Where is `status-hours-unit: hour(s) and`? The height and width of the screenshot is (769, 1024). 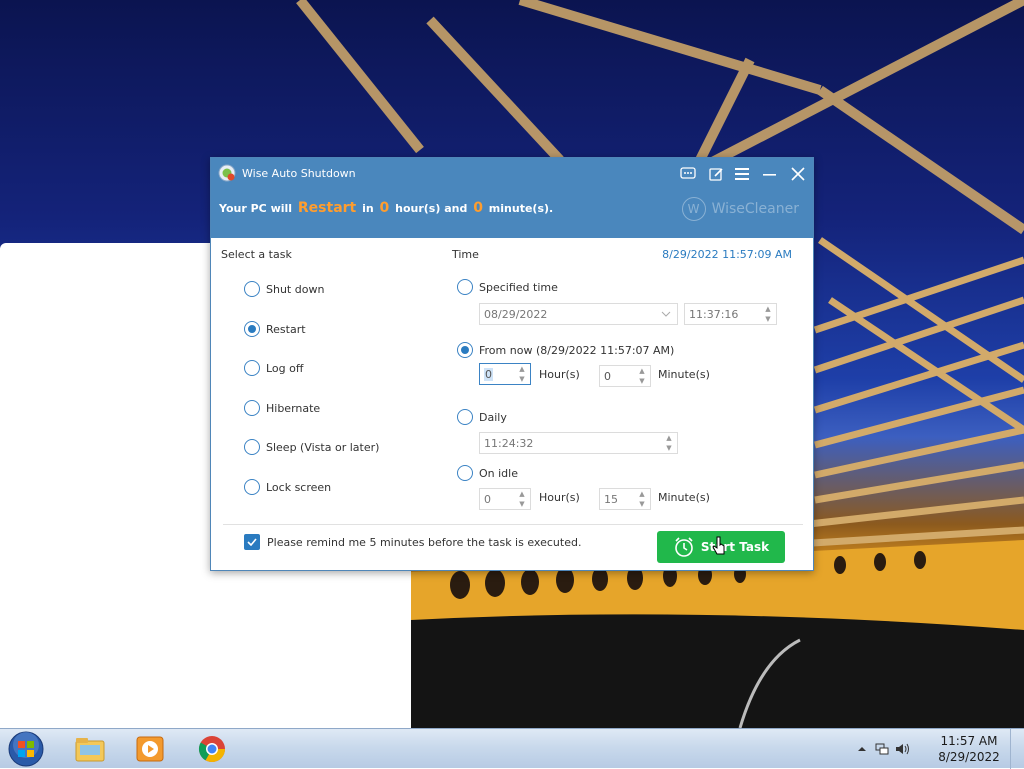 status-hours-unit: hour(s) and is located at coordinates (431, 208).